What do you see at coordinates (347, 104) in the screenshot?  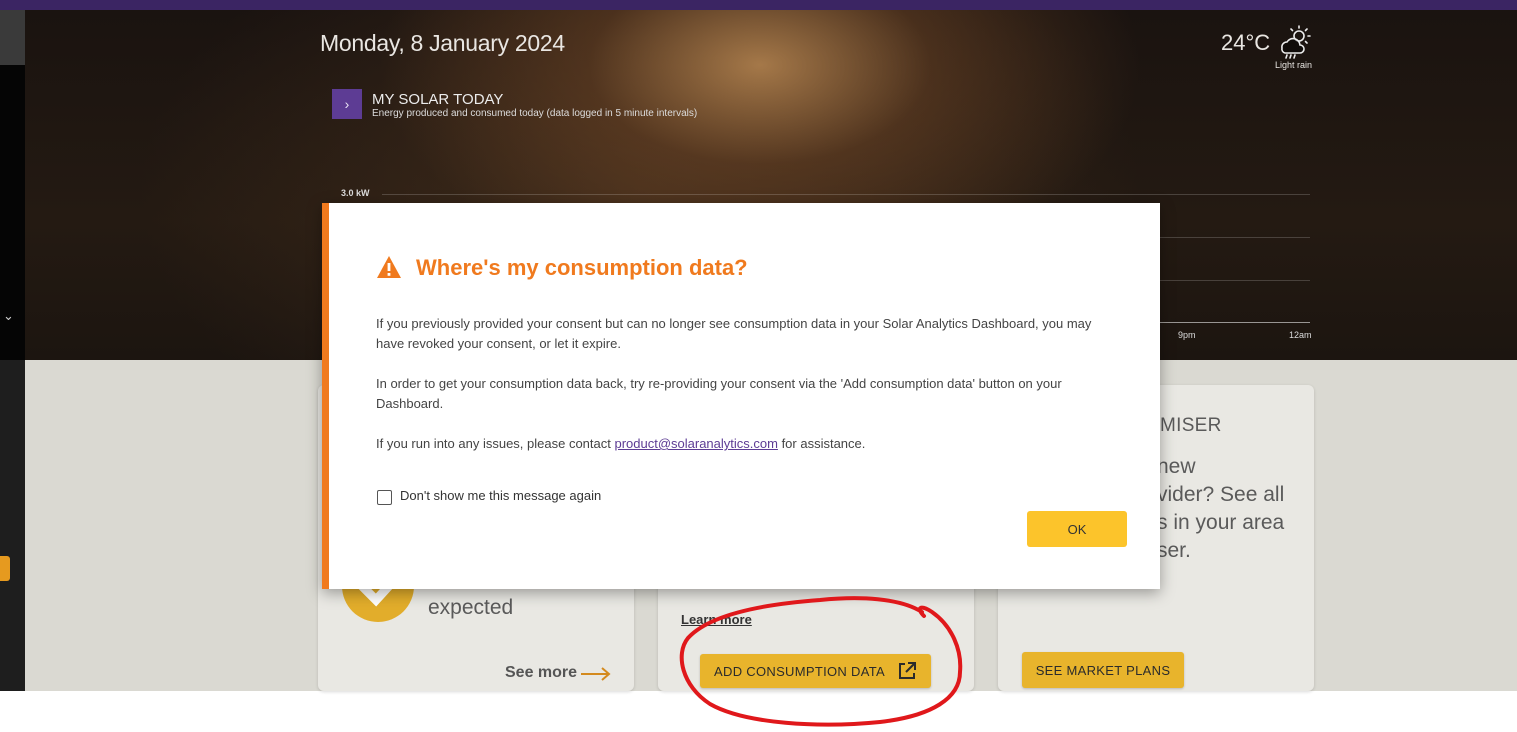 I see `chevron-right-icon: ›` at bounding box center [347, 104].